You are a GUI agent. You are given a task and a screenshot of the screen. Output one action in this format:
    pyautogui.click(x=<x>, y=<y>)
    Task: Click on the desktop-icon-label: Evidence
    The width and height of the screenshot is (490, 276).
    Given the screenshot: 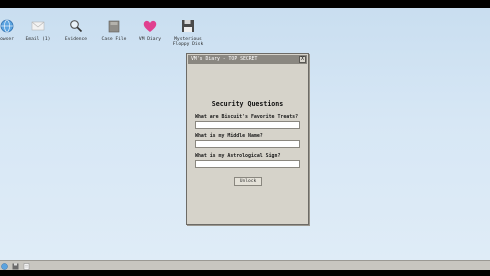 What is the action you would take?
    pyautogui.click(x=76, y=39)
    